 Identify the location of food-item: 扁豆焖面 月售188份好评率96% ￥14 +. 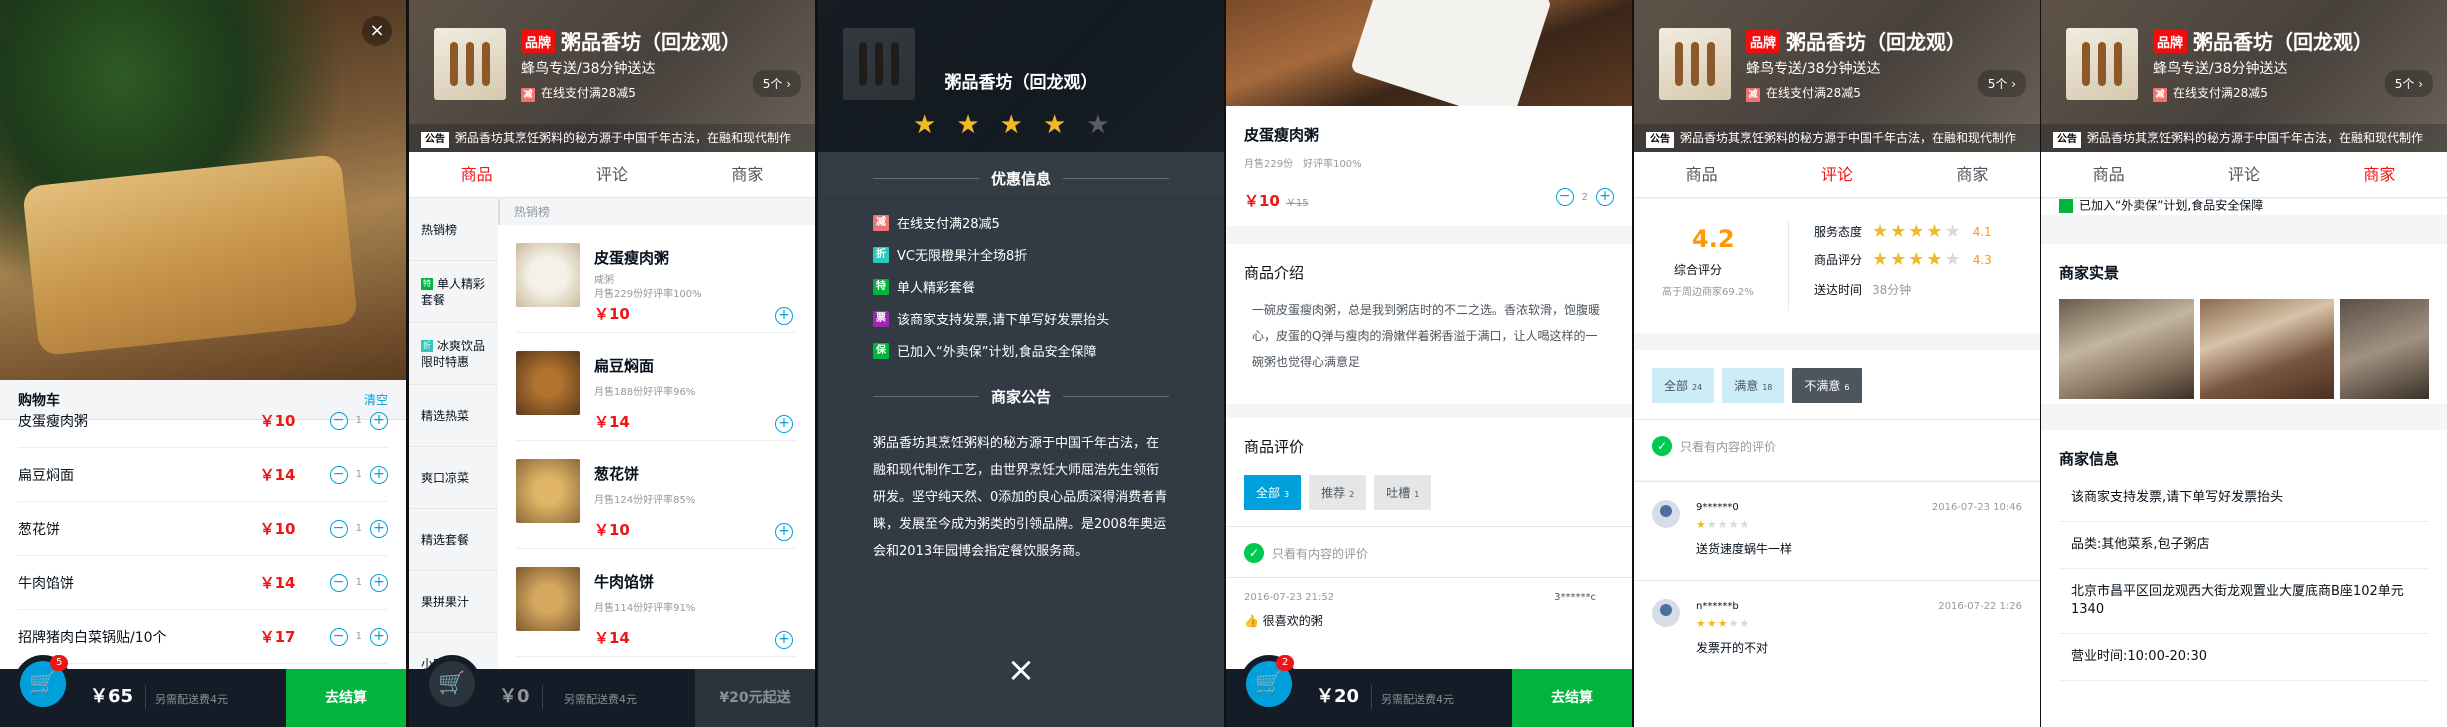
(656, 387).